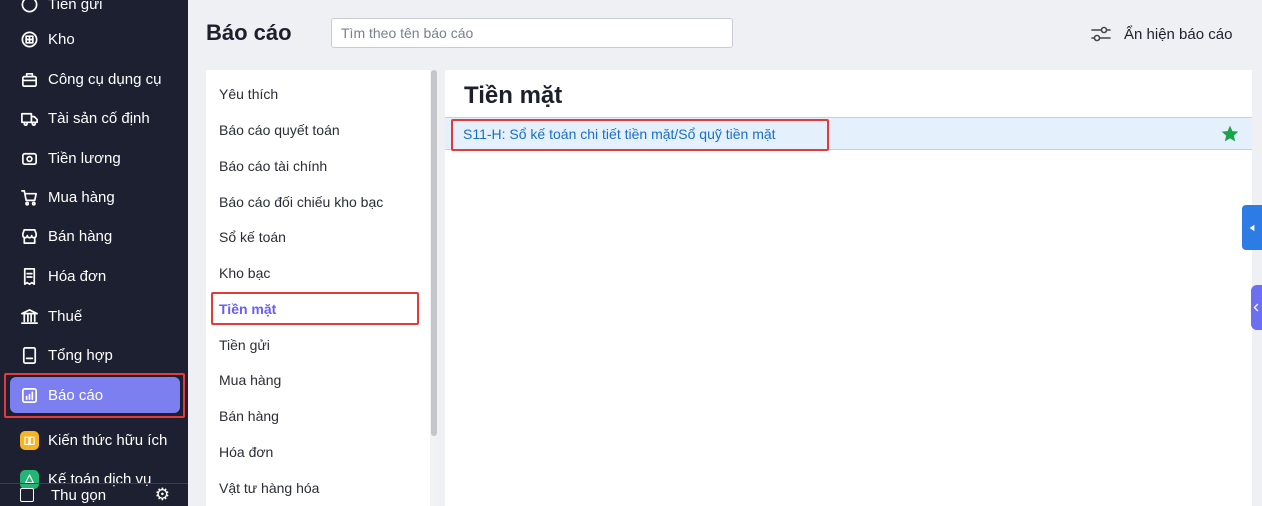 The image size is (1262, 506). What do you see at coordinates (273, 166) in the screenshot?
I see `category-item: Báo cáo tài chính` at bounding box center [273, 166].